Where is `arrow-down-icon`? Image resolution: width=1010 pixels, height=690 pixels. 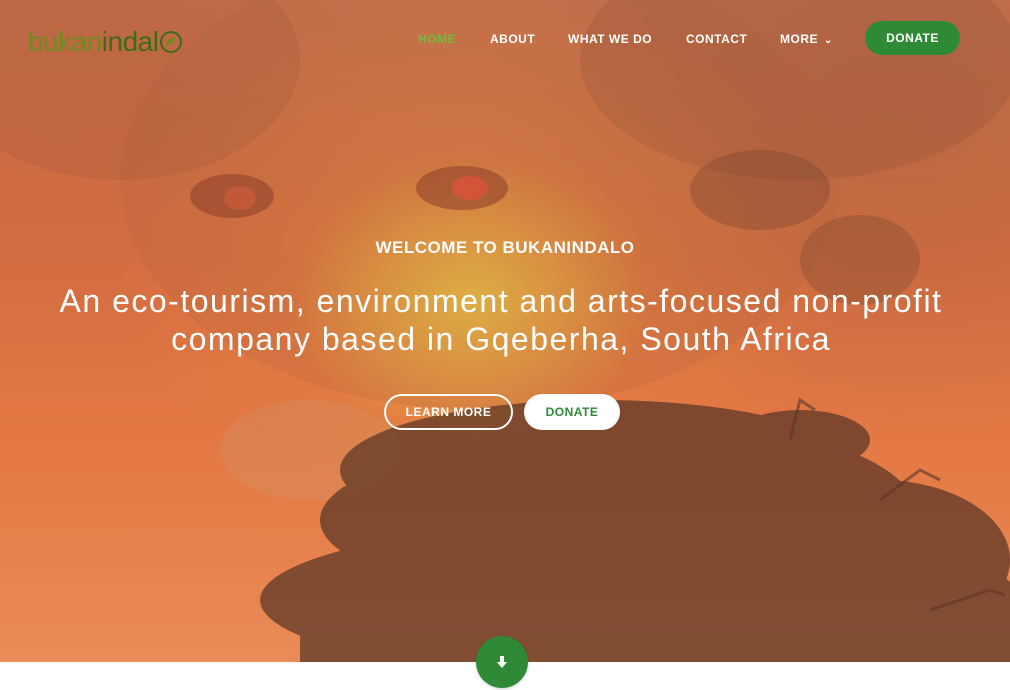
arrow-down-icon is located at coordinates (502, 662).